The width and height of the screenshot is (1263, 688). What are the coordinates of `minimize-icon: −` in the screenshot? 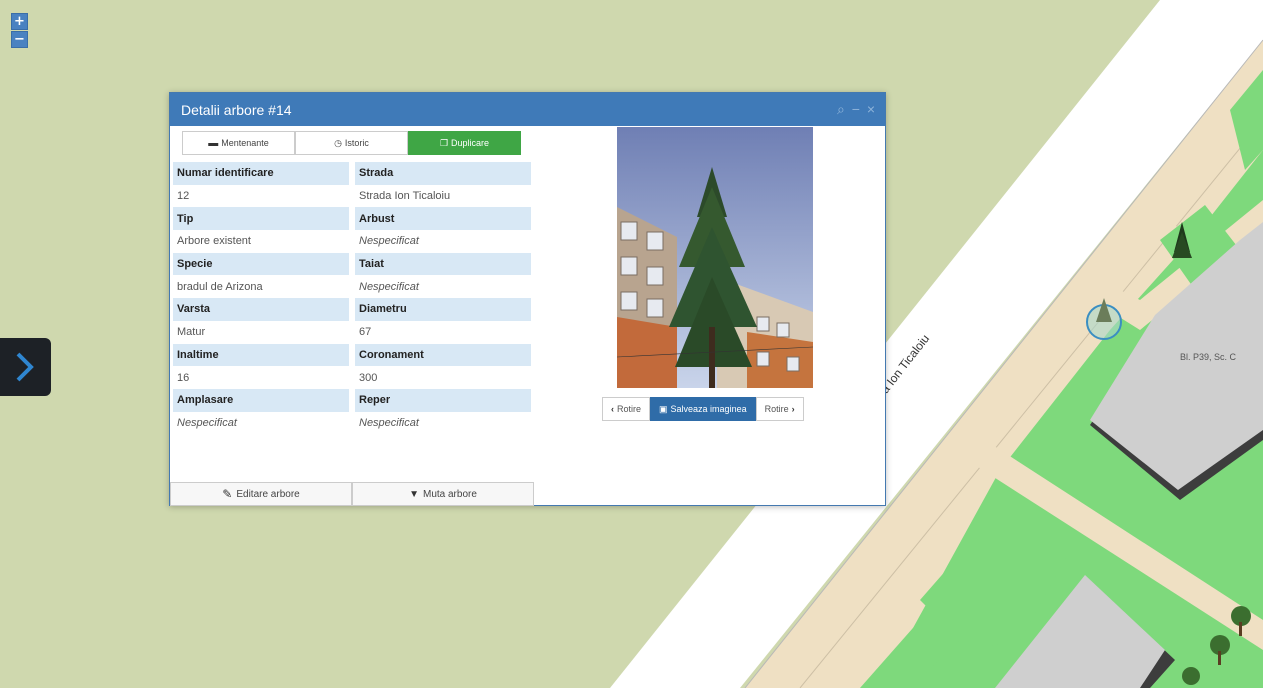 It's located at (856, 109).